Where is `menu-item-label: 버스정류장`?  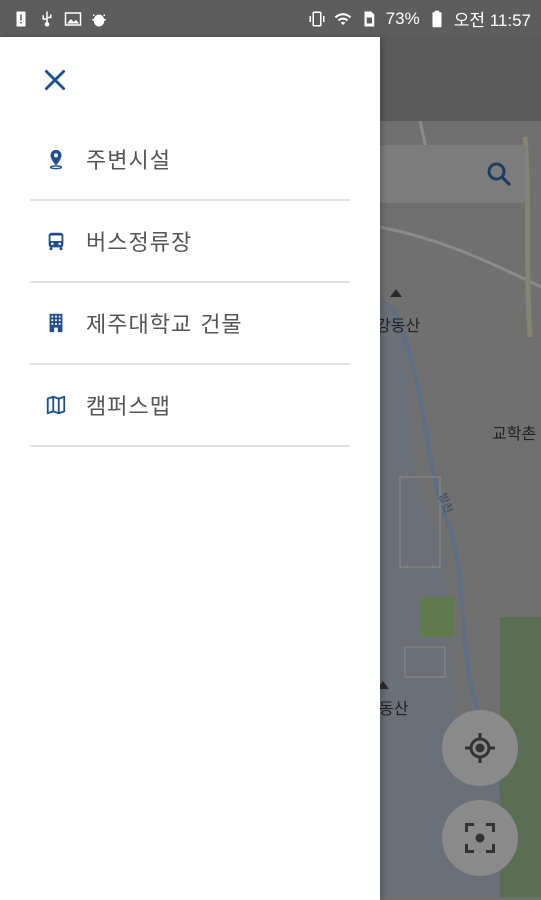 menu-item-label: 버스정류장 is located at coordinates (139, 243).